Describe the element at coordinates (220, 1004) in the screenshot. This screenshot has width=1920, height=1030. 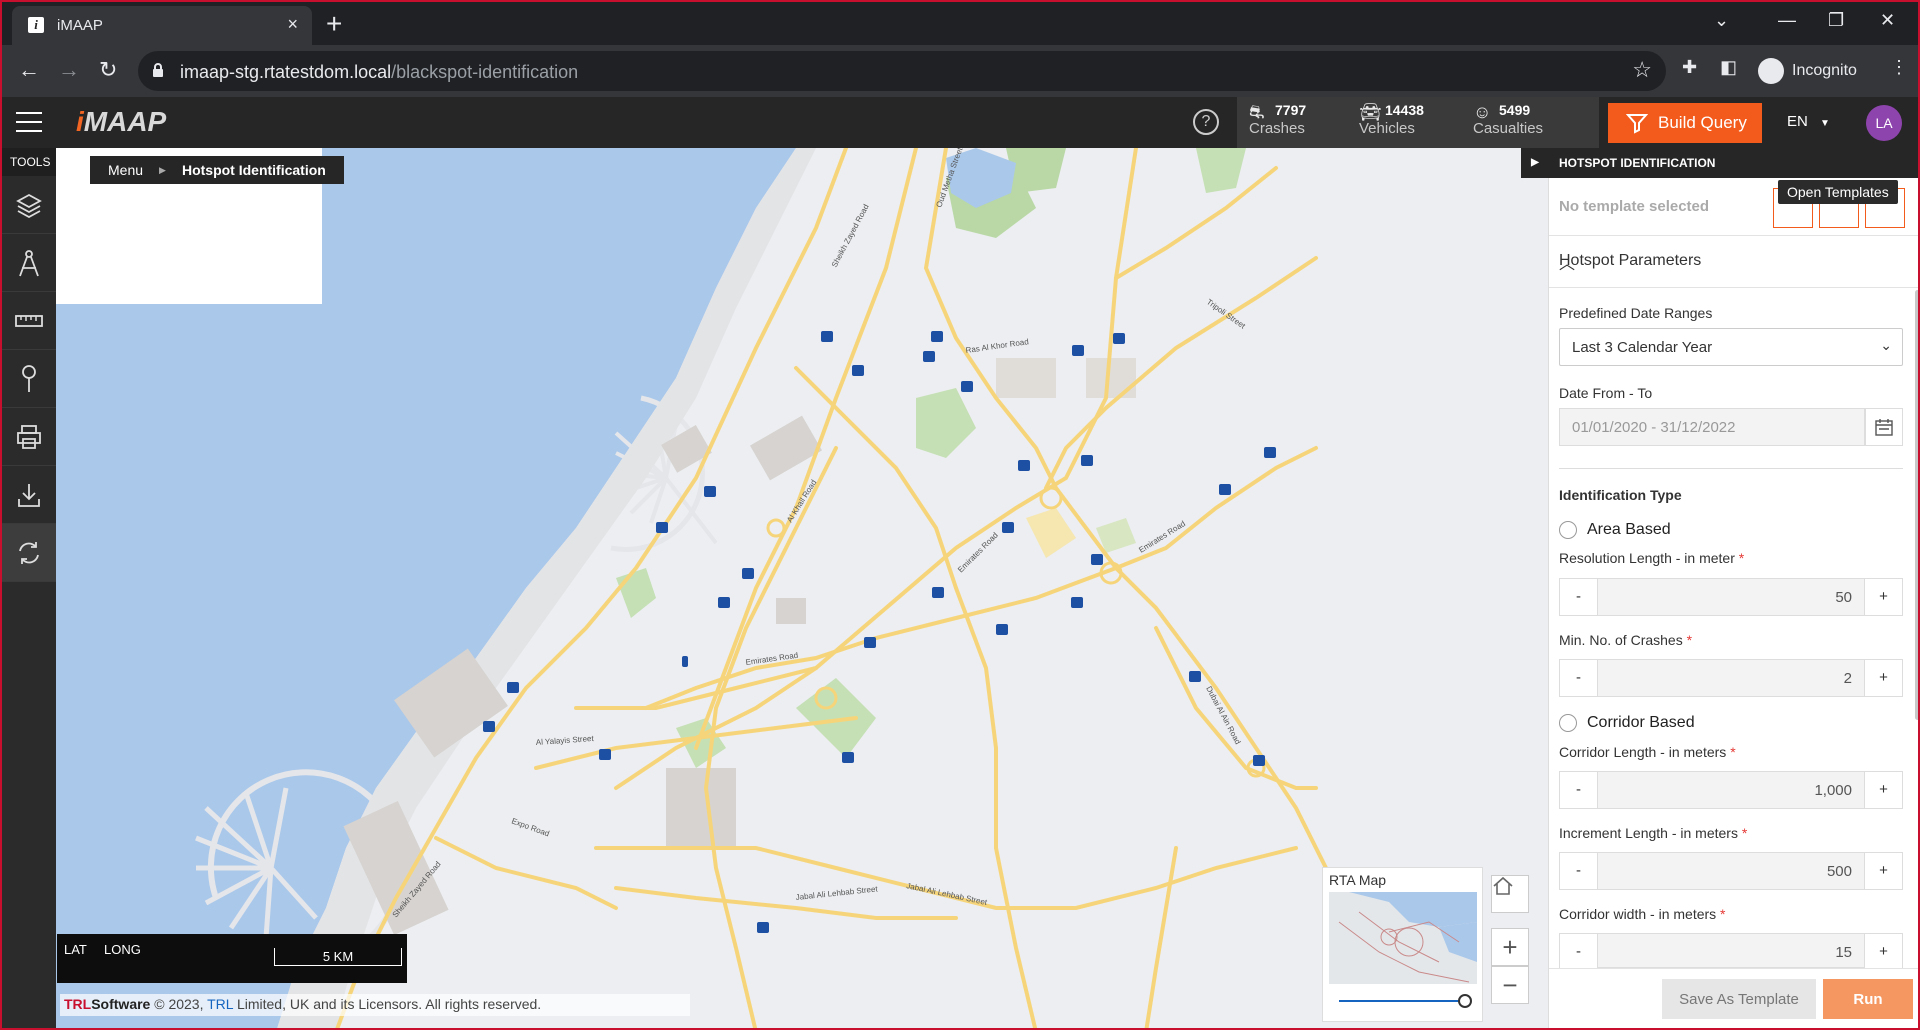
I see `copyright-link: TRL` at that location.